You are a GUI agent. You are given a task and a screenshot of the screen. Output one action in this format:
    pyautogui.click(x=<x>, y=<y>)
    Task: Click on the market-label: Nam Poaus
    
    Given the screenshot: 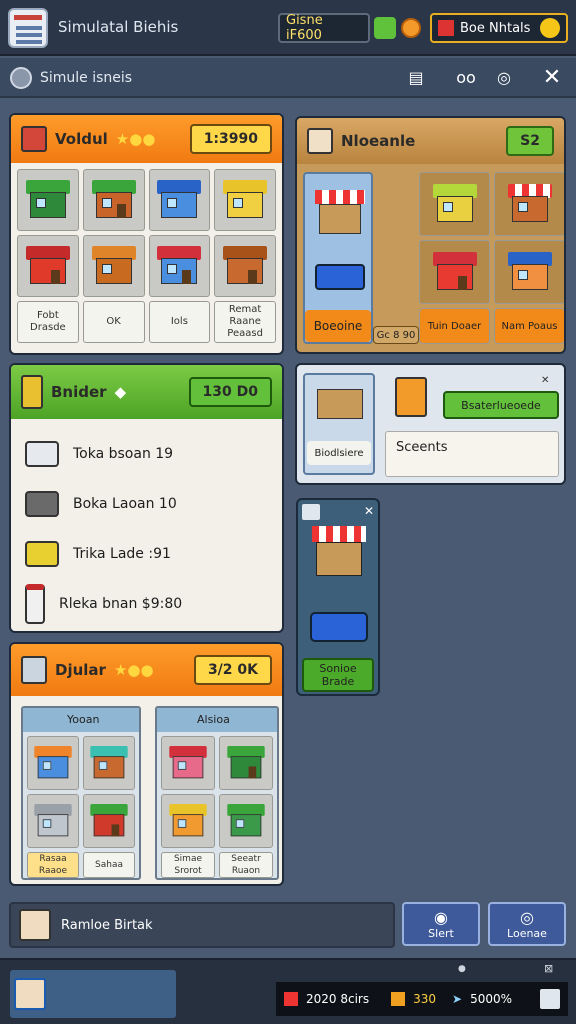 What is the action you would take?
    pyautogui.click(x=529, y=326)
    